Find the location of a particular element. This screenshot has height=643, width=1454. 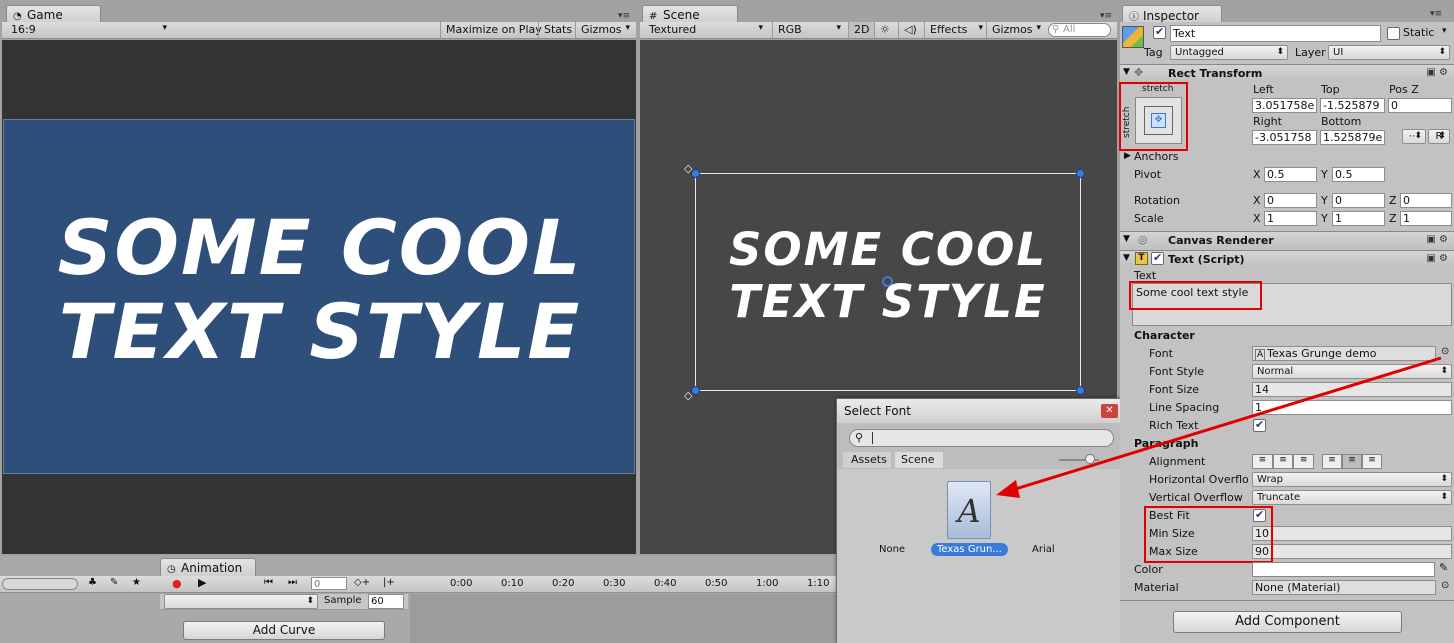

timeline-ruler: 0:00 0:10 0:20 0:30 0:40 0:50 1:00 1:10 is located at coordinates (623, 584).